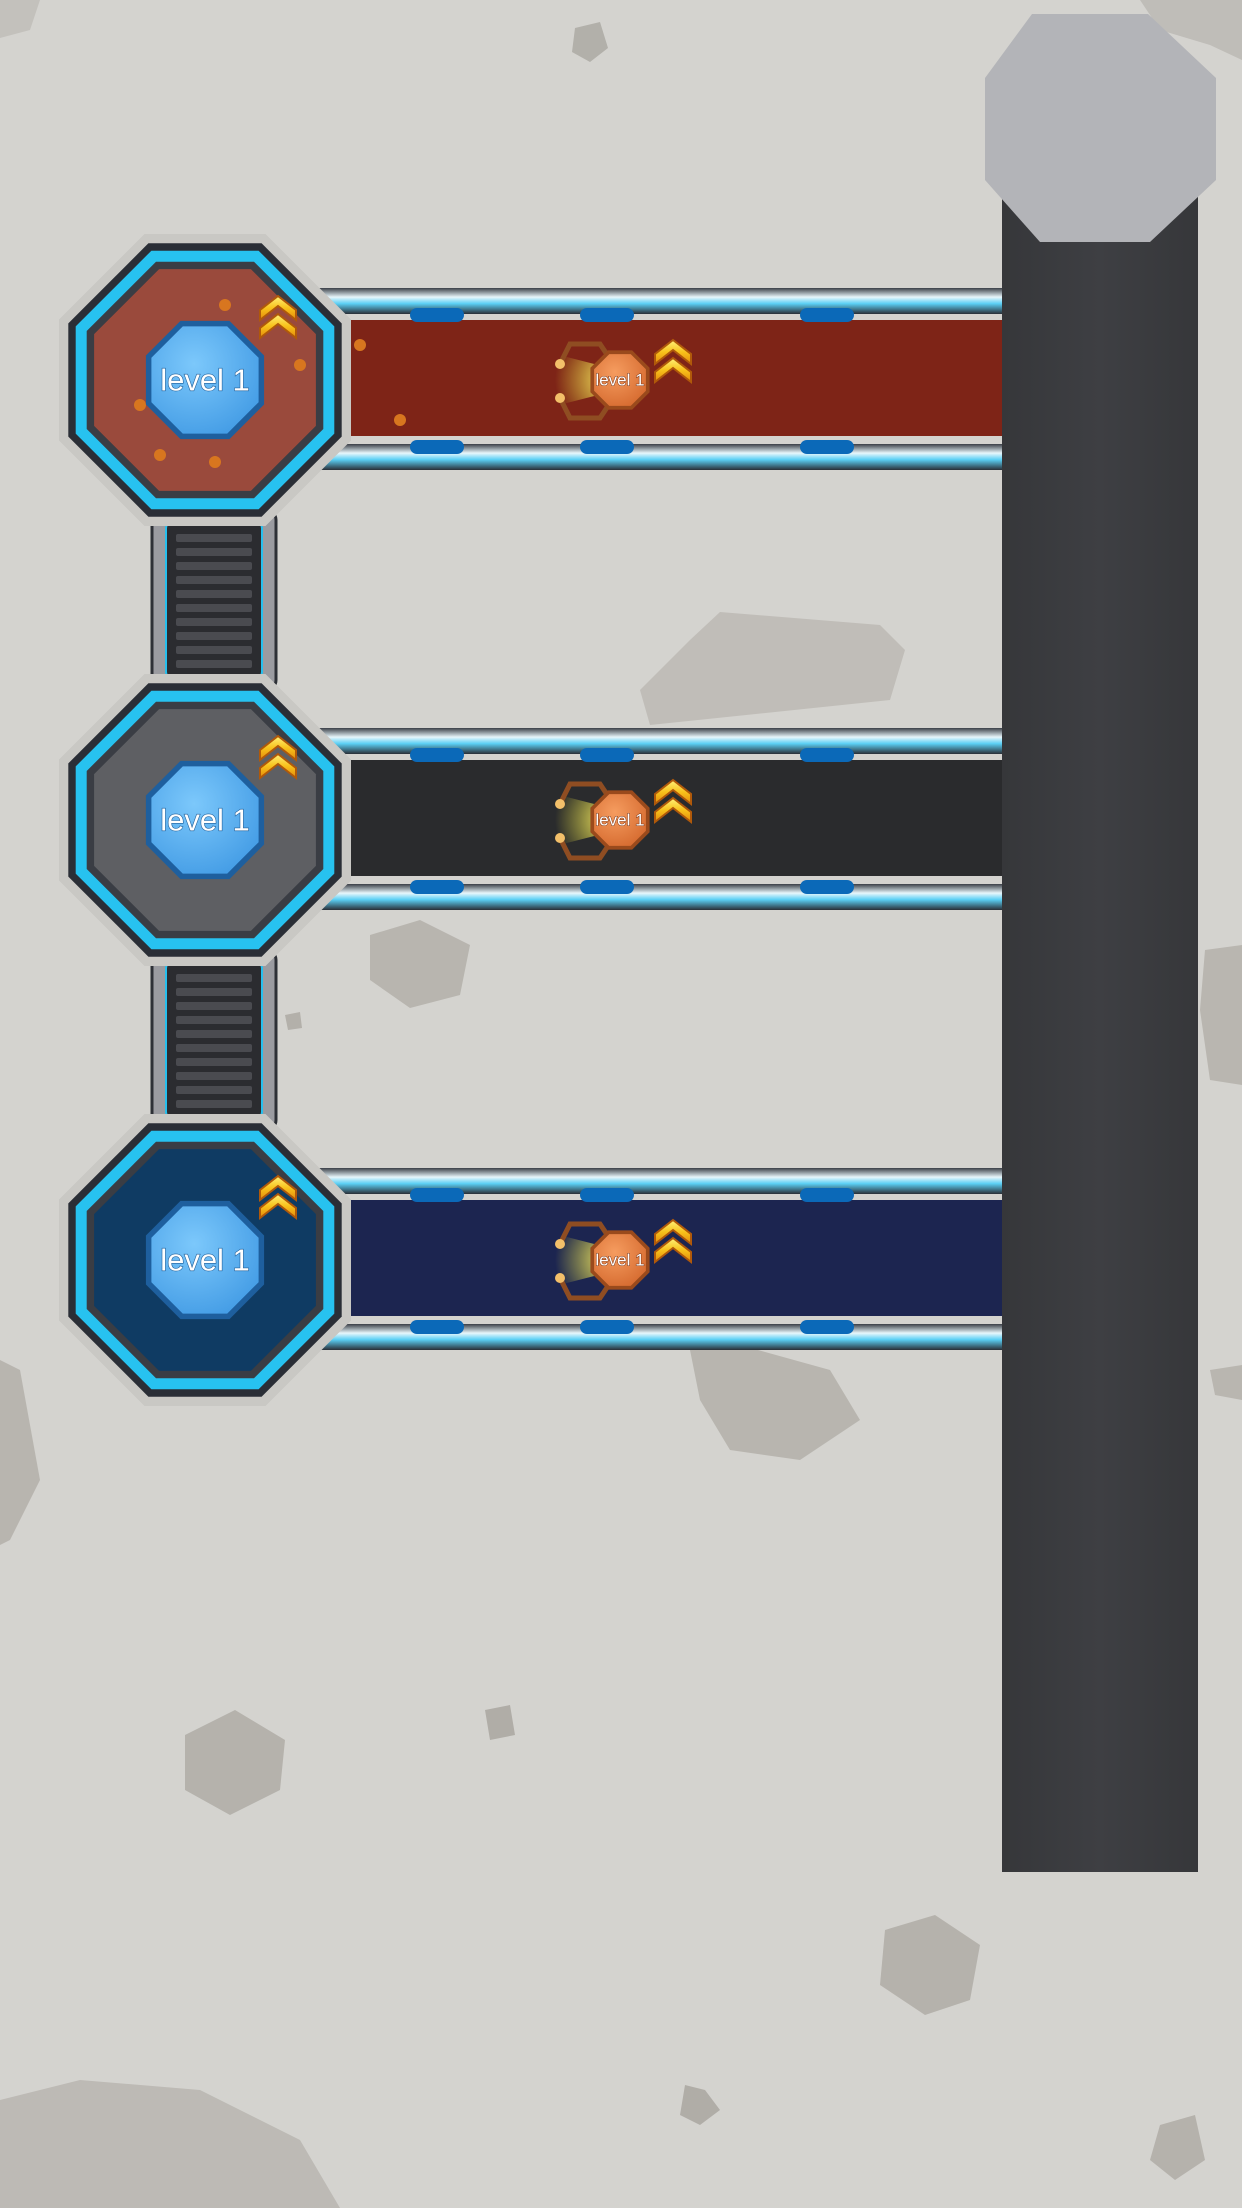 The width and height of the screenshot is (1242, 2208). What do you see at coordinates (1100, 128) in the screenshot?
I see `octagon-cap-icon` at bounding box center [1100, 128].